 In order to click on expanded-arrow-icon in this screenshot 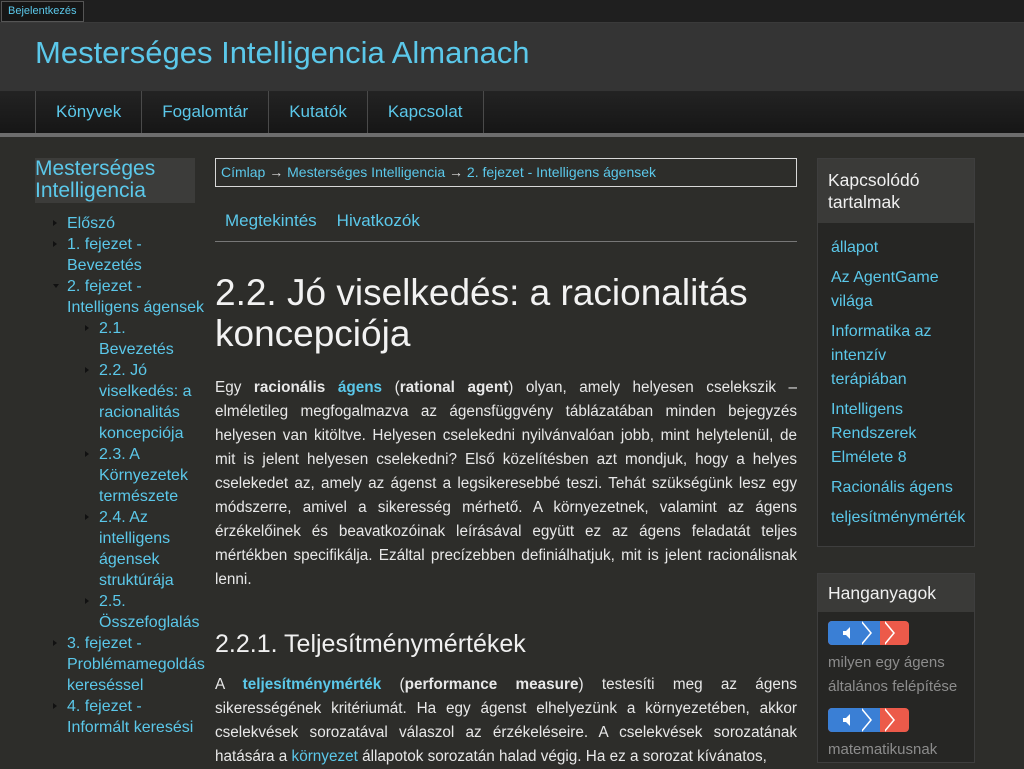, I will do `click(56, 286)`.